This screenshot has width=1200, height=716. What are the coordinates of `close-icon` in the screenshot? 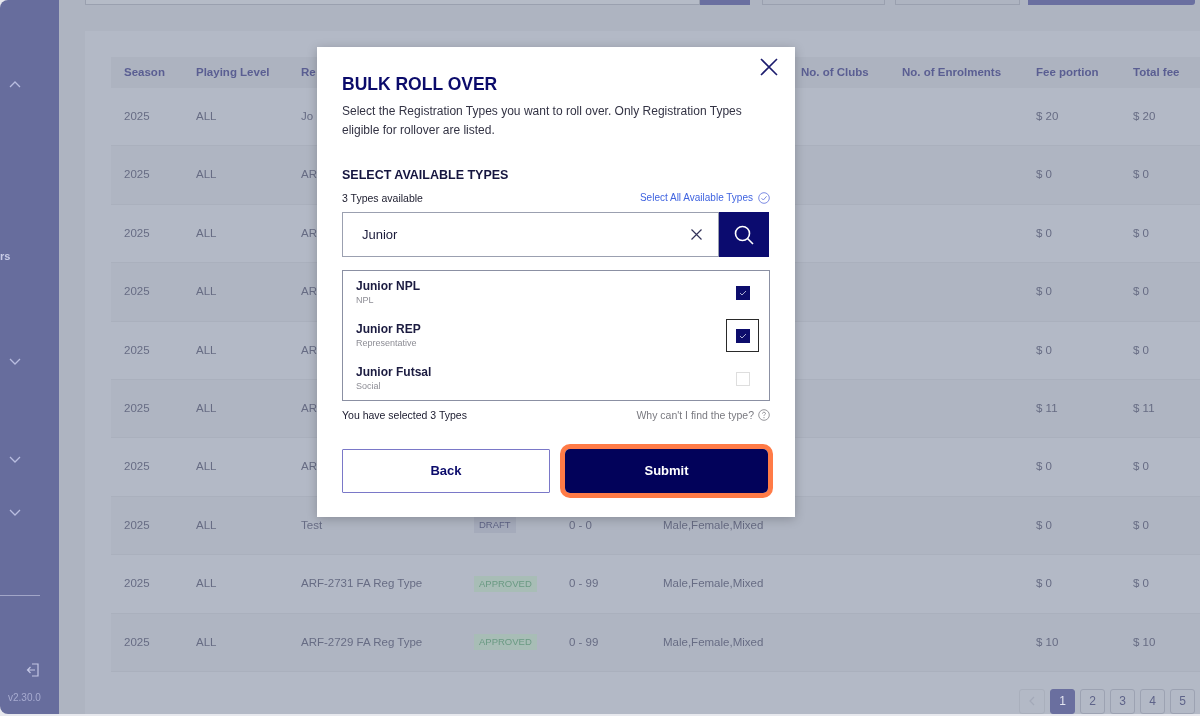 It's located at (769, 67).